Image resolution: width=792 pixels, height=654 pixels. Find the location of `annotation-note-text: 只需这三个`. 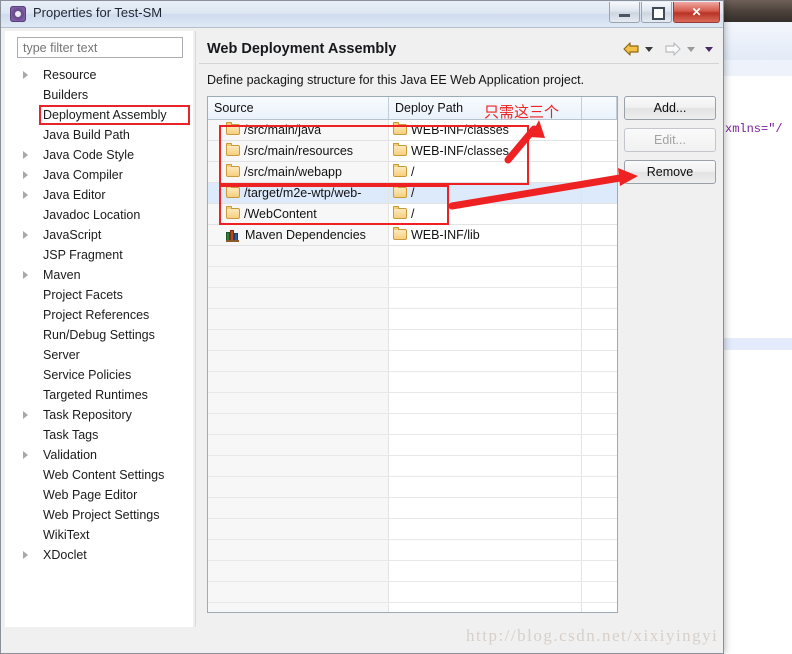

annotation-note-text: 只需这三个 is located at coordinates (522, 112).